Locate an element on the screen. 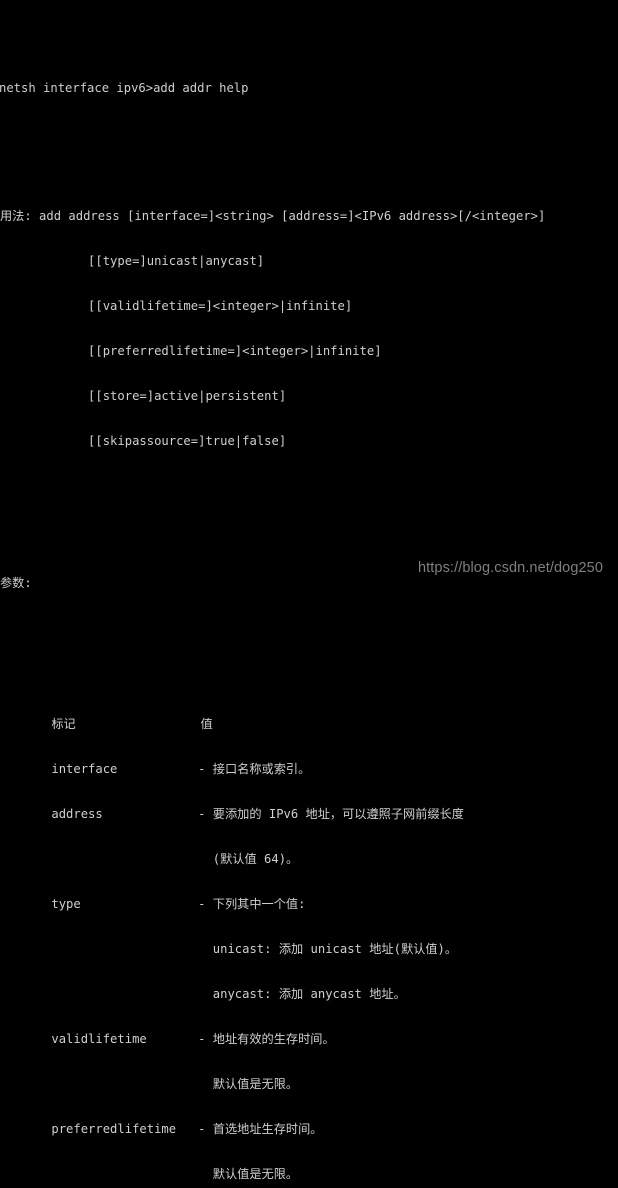 This screenshot has height=1188, width=618. param-row-address-cont: (默认值 64)。 is located at coordinates (149, 859).